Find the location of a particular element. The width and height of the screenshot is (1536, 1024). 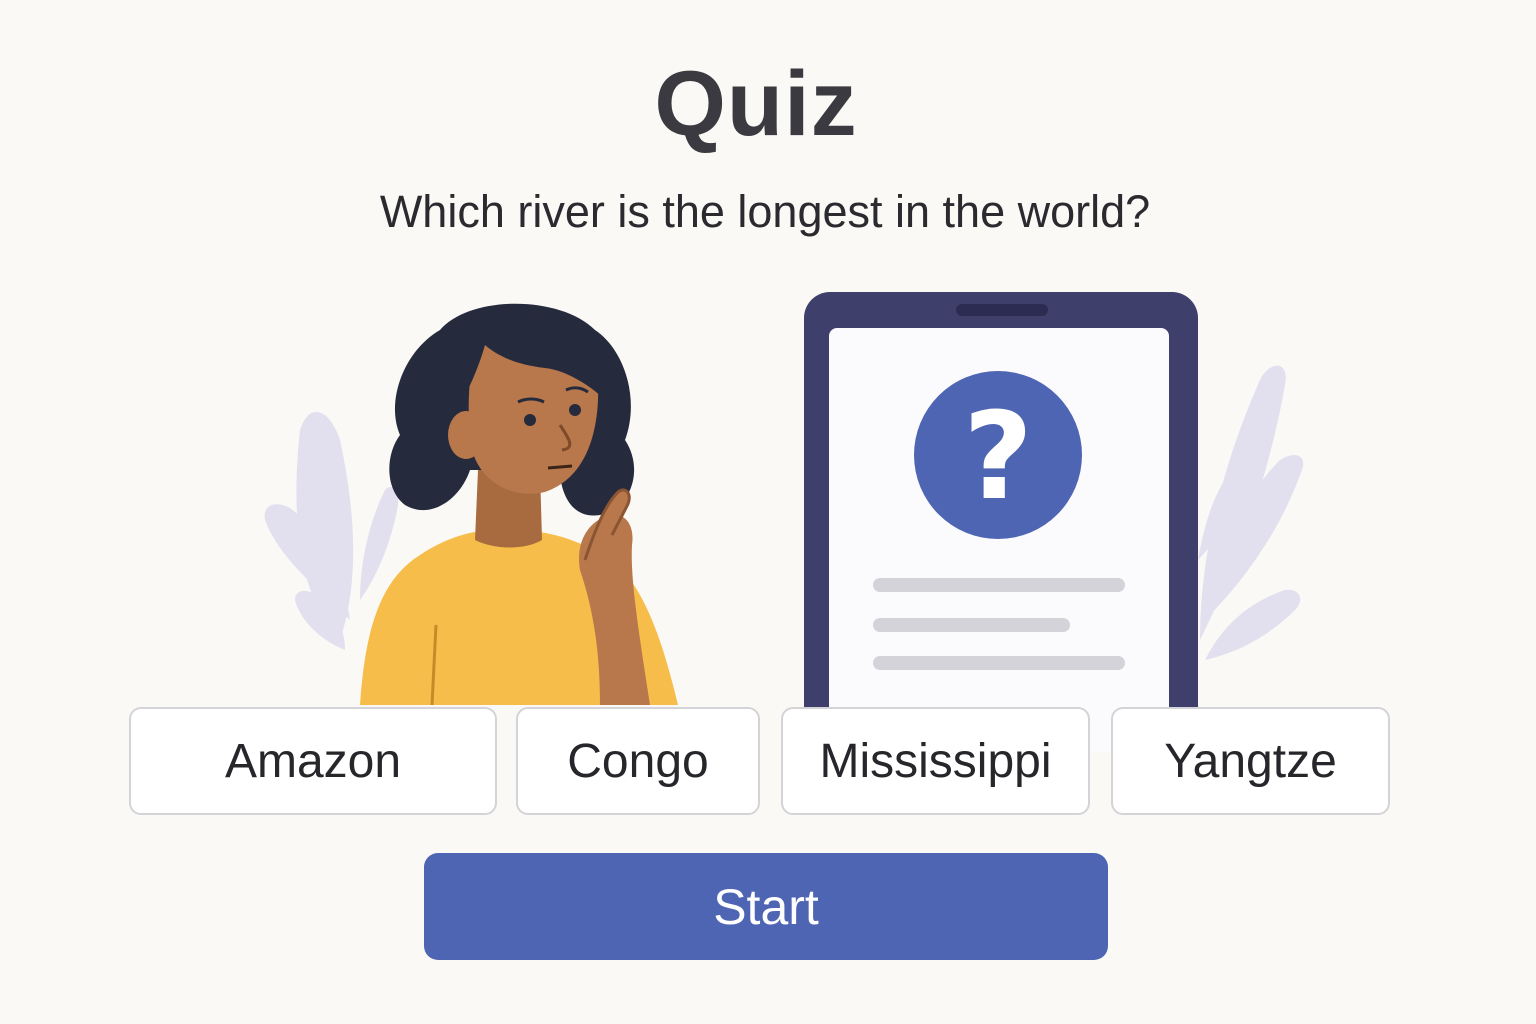

answer-option-congo: Congo is located at coordinates (638, 761).